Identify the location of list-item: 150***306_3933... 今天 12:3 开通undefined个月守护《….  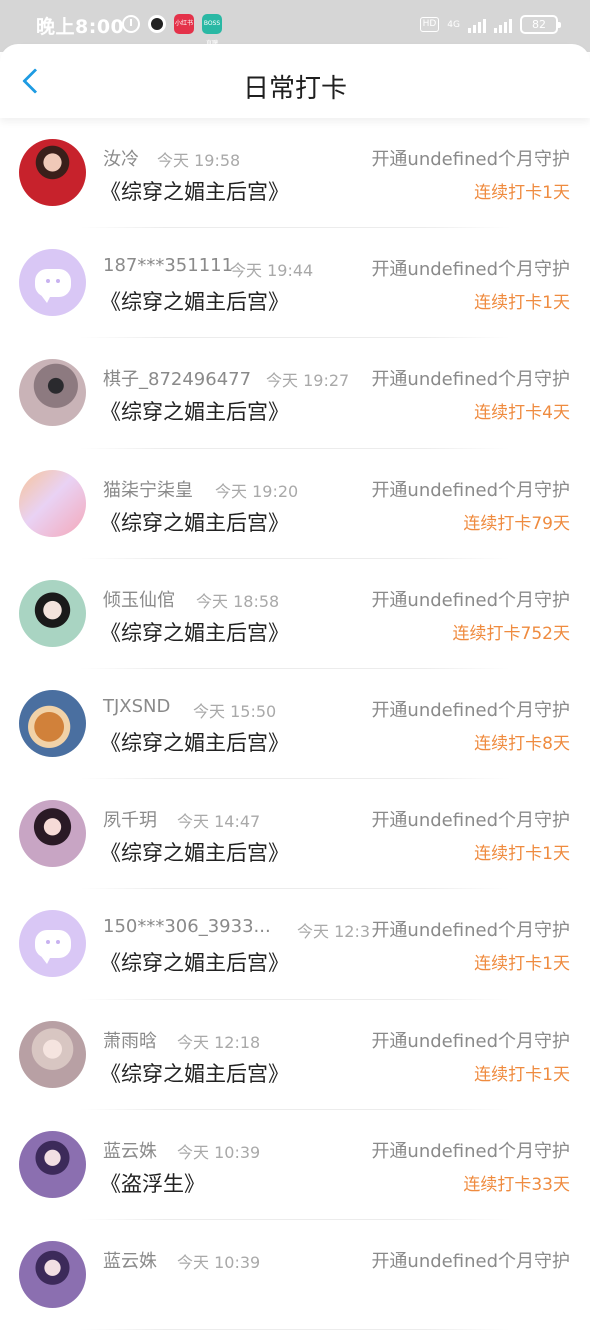
(295, 944).